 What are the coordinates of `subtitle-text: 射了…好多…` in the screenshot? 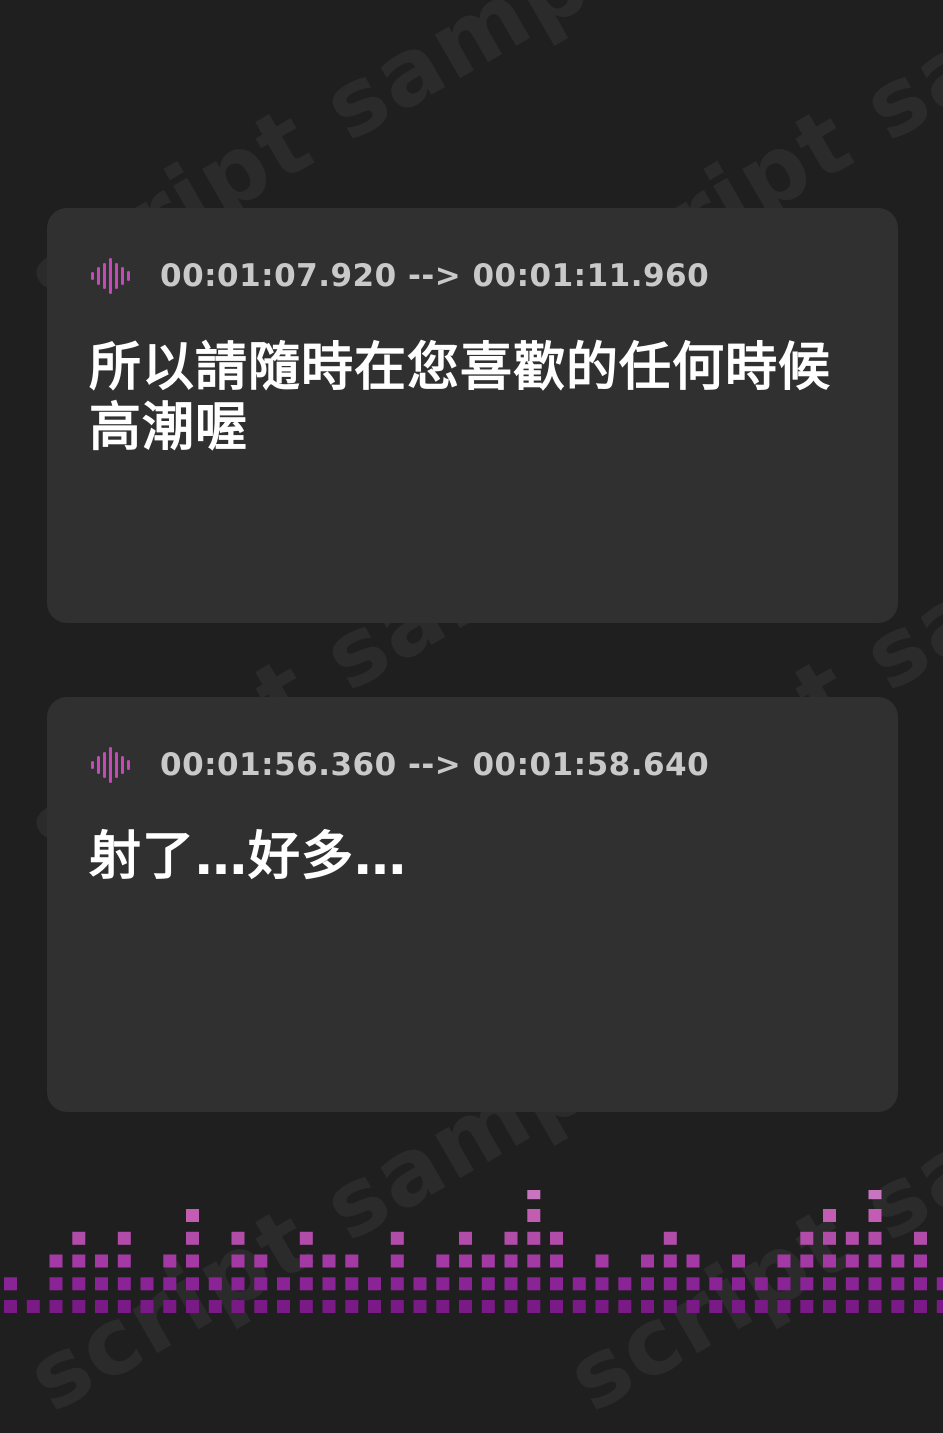 It's located at (248, 857).